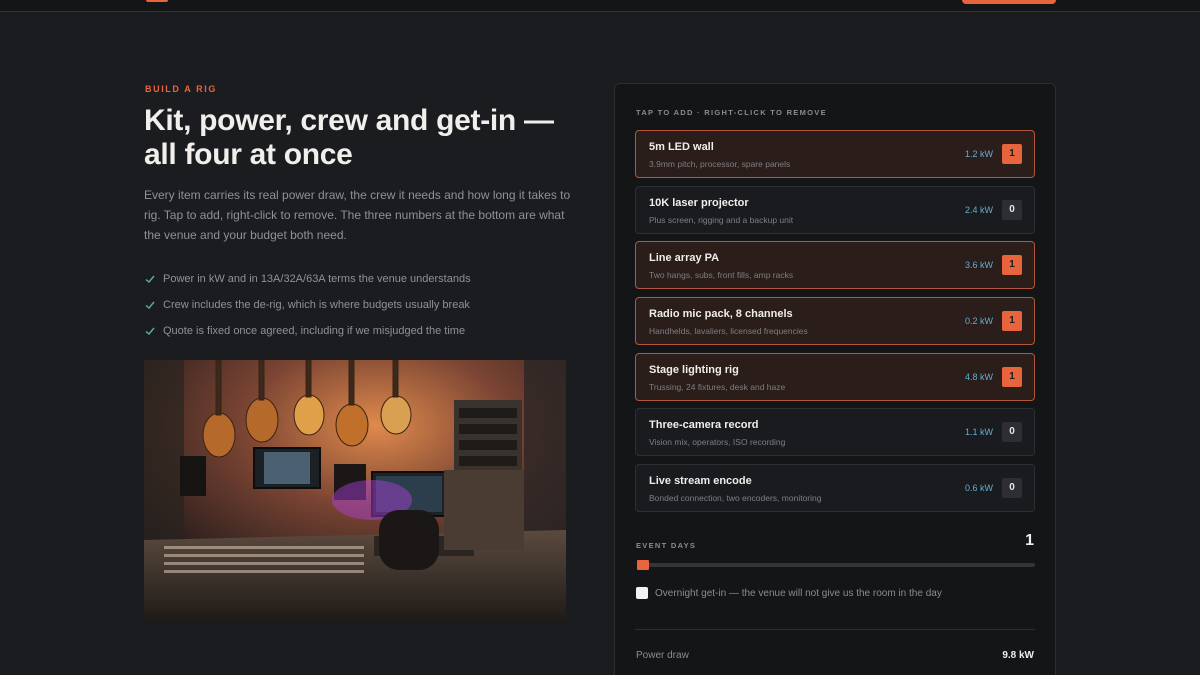  I want to click on event-days-label: EVENT DAYS, so click(666, 545).